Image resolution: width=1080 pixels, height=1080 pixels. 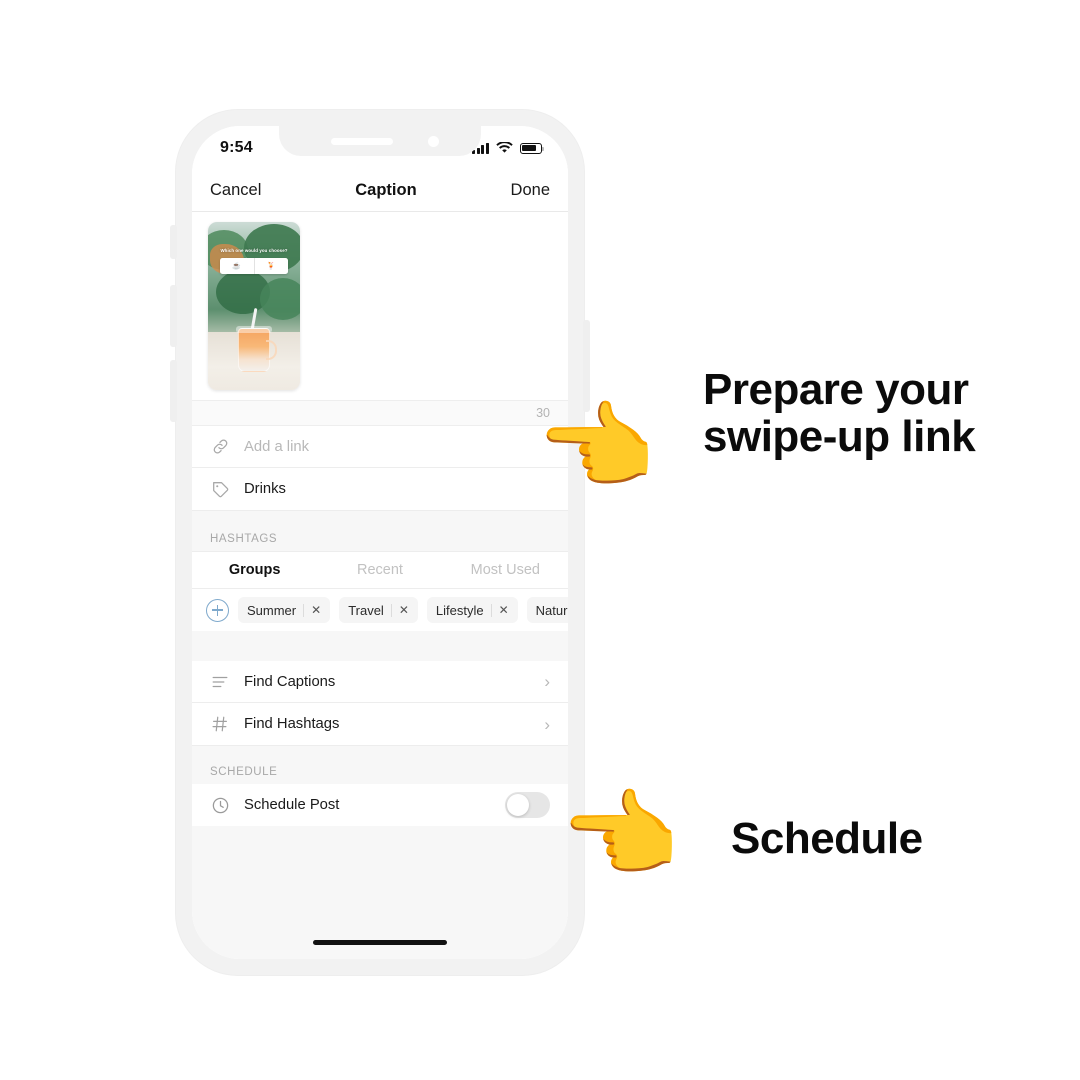 What do you see at coordinates (220, 805) in the screenshot?
I see `clock-icon` at bounding box center [220, 805].